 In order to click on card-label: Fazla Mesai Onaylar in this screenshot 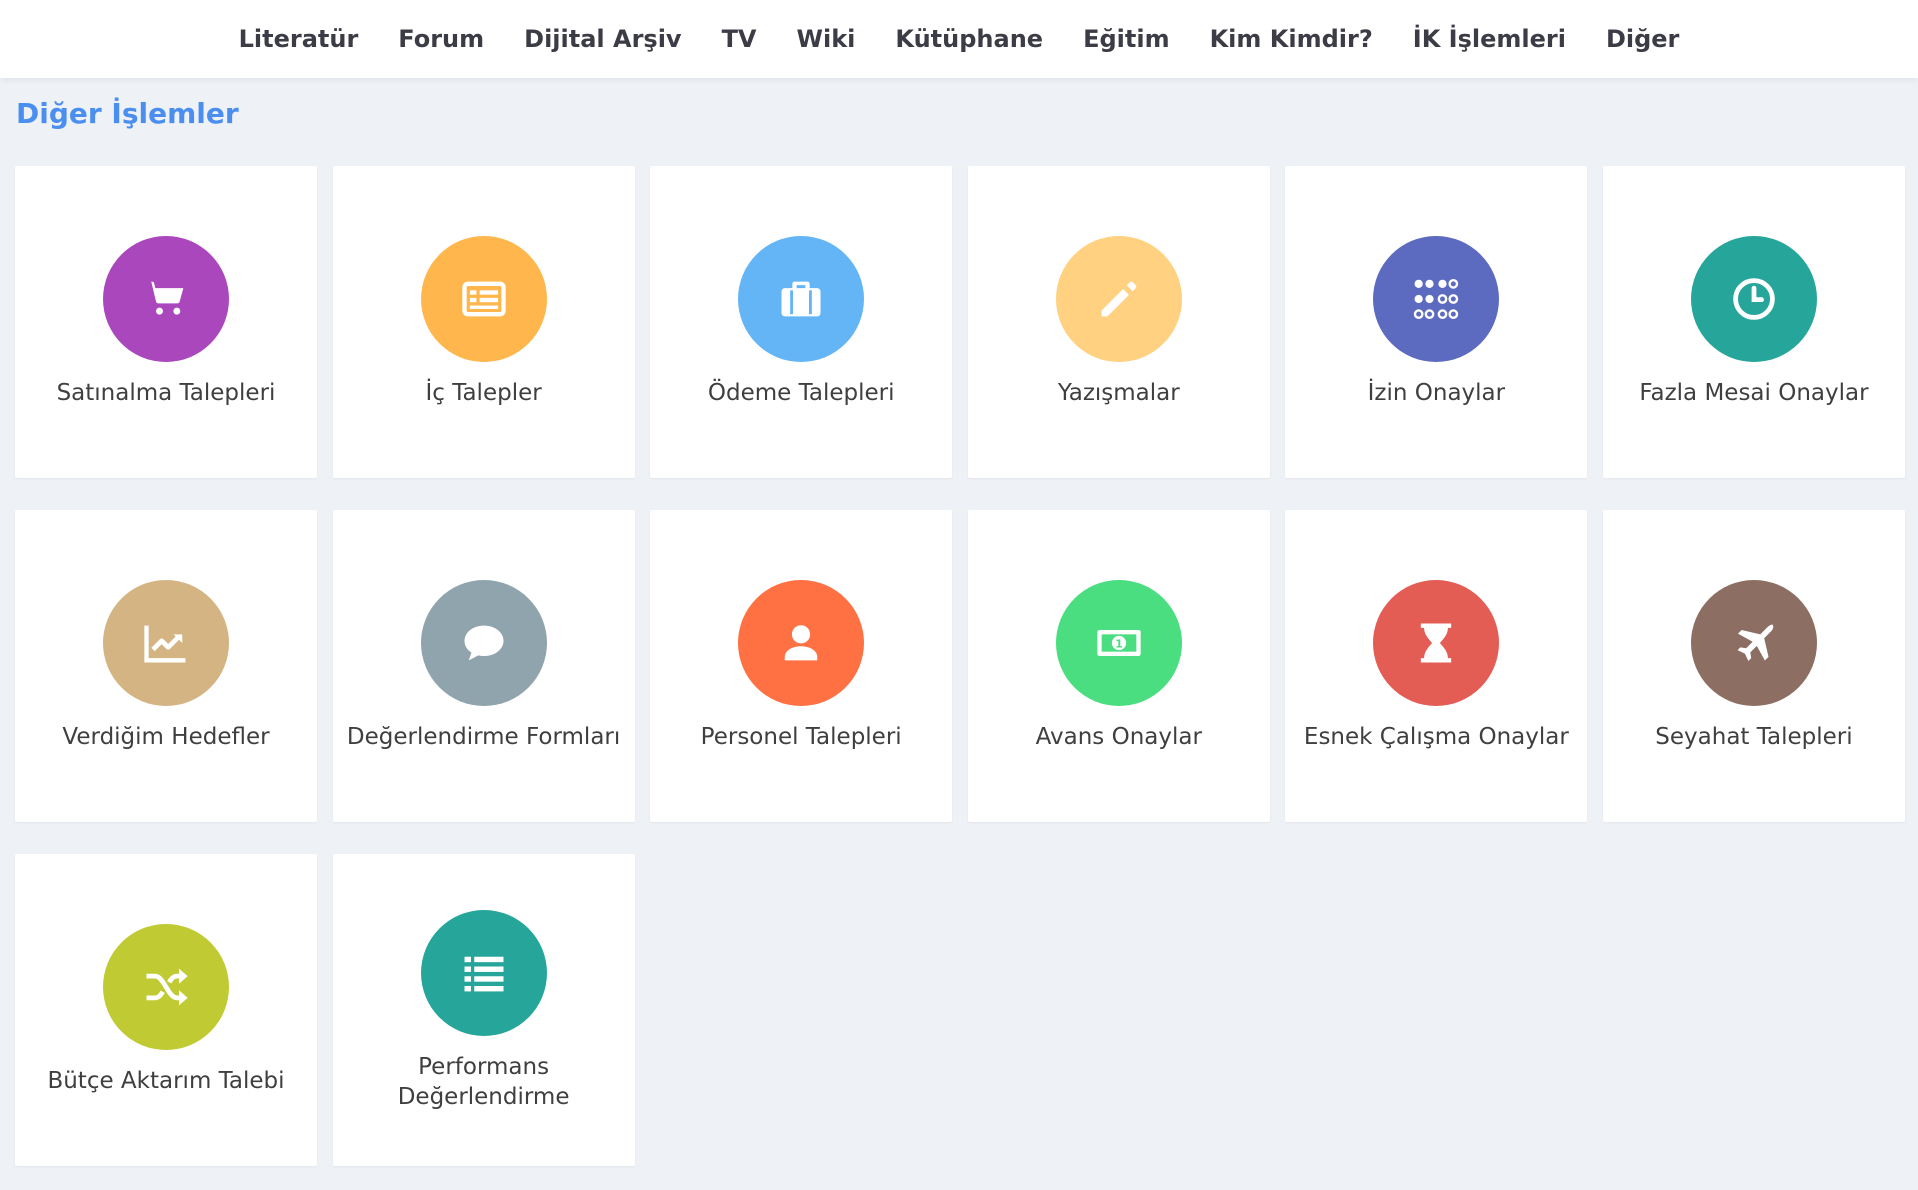, I will do `click(1754, 393)`.